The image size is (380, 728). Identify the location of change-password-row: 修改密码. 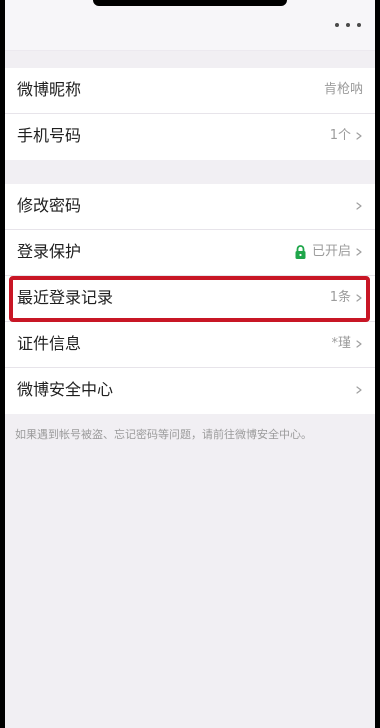
(190, 207).